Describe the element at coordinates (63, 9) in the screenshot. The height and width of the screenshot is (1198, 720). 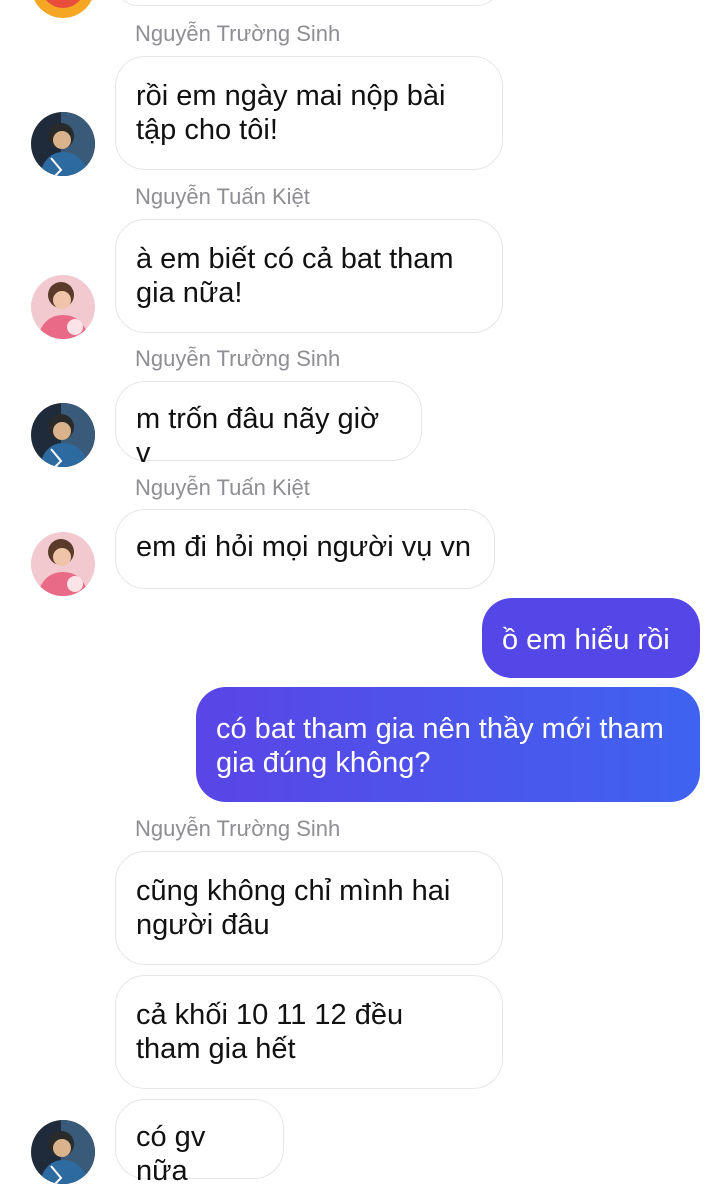
I see `avatar-partial` at that location.